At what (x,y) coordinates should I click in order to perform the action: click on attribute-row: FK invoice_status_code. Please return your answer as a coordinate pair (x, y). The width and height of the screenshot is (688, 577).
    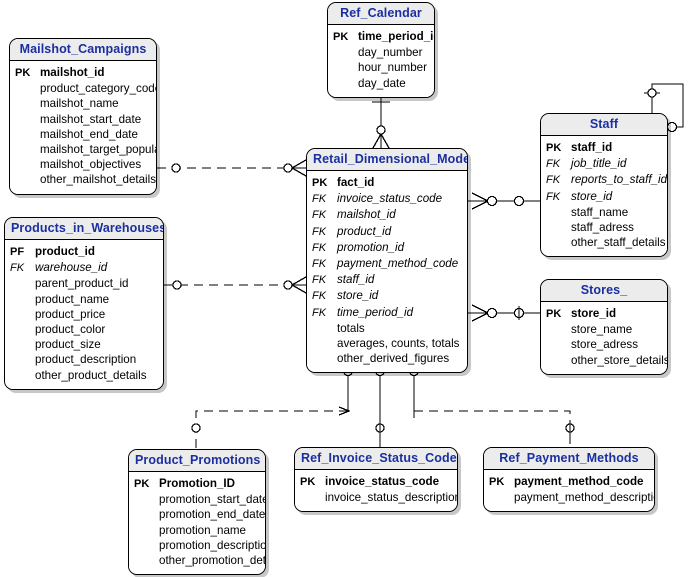
    Looking at the image, I should click on (387, 199).